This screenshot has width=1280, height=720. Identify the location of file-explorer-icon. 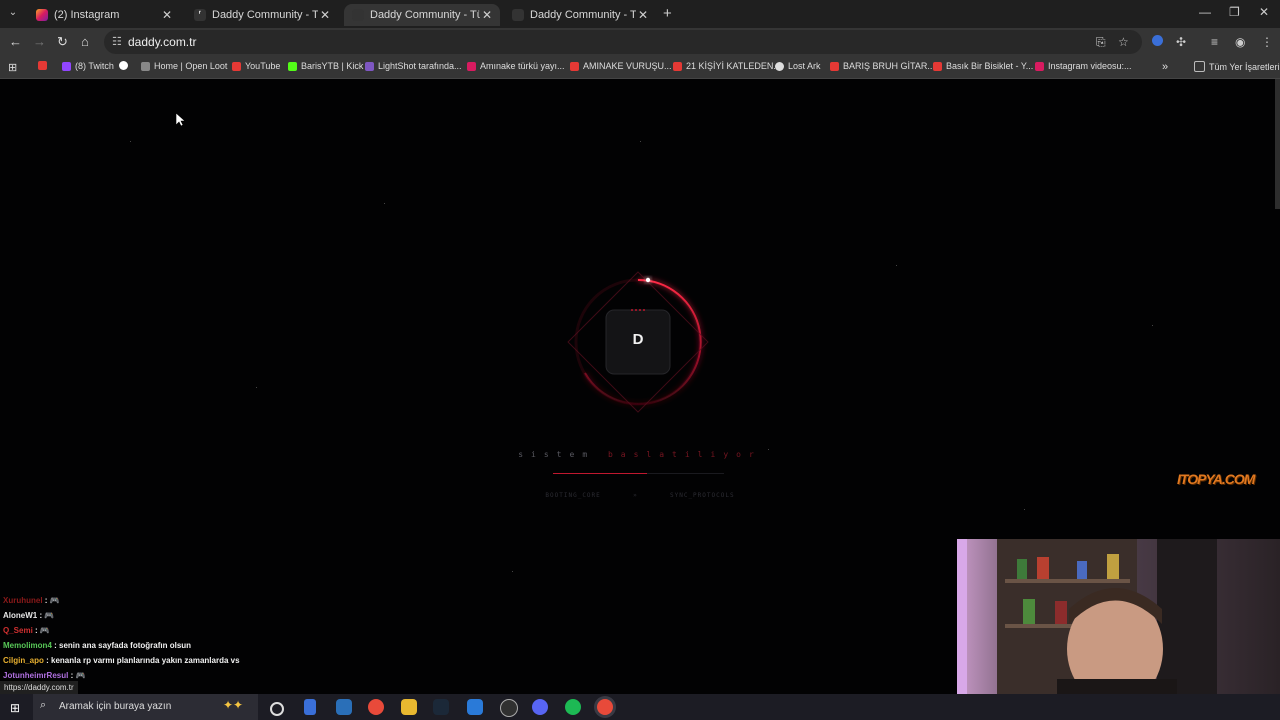
(409, 707).